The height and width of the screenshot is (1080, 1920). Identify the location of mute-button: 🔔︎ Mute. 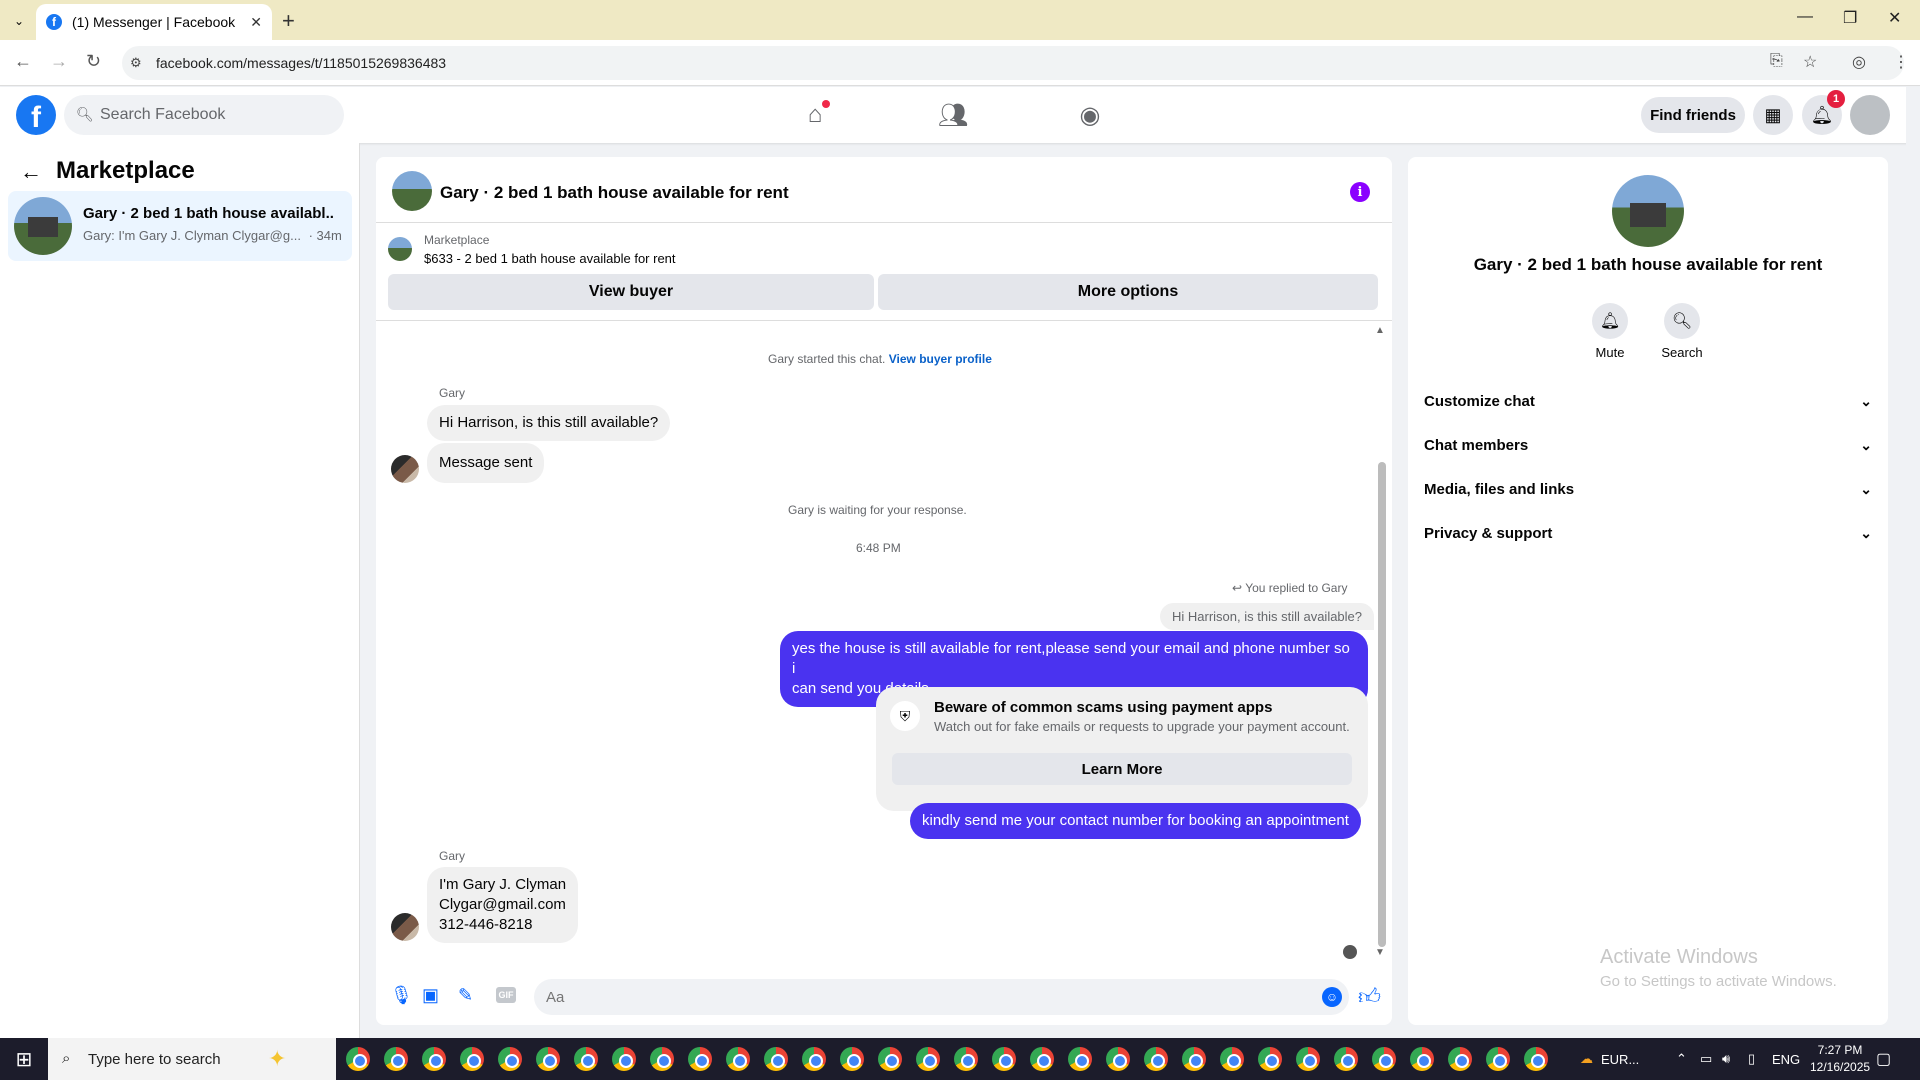
(1610, 331).